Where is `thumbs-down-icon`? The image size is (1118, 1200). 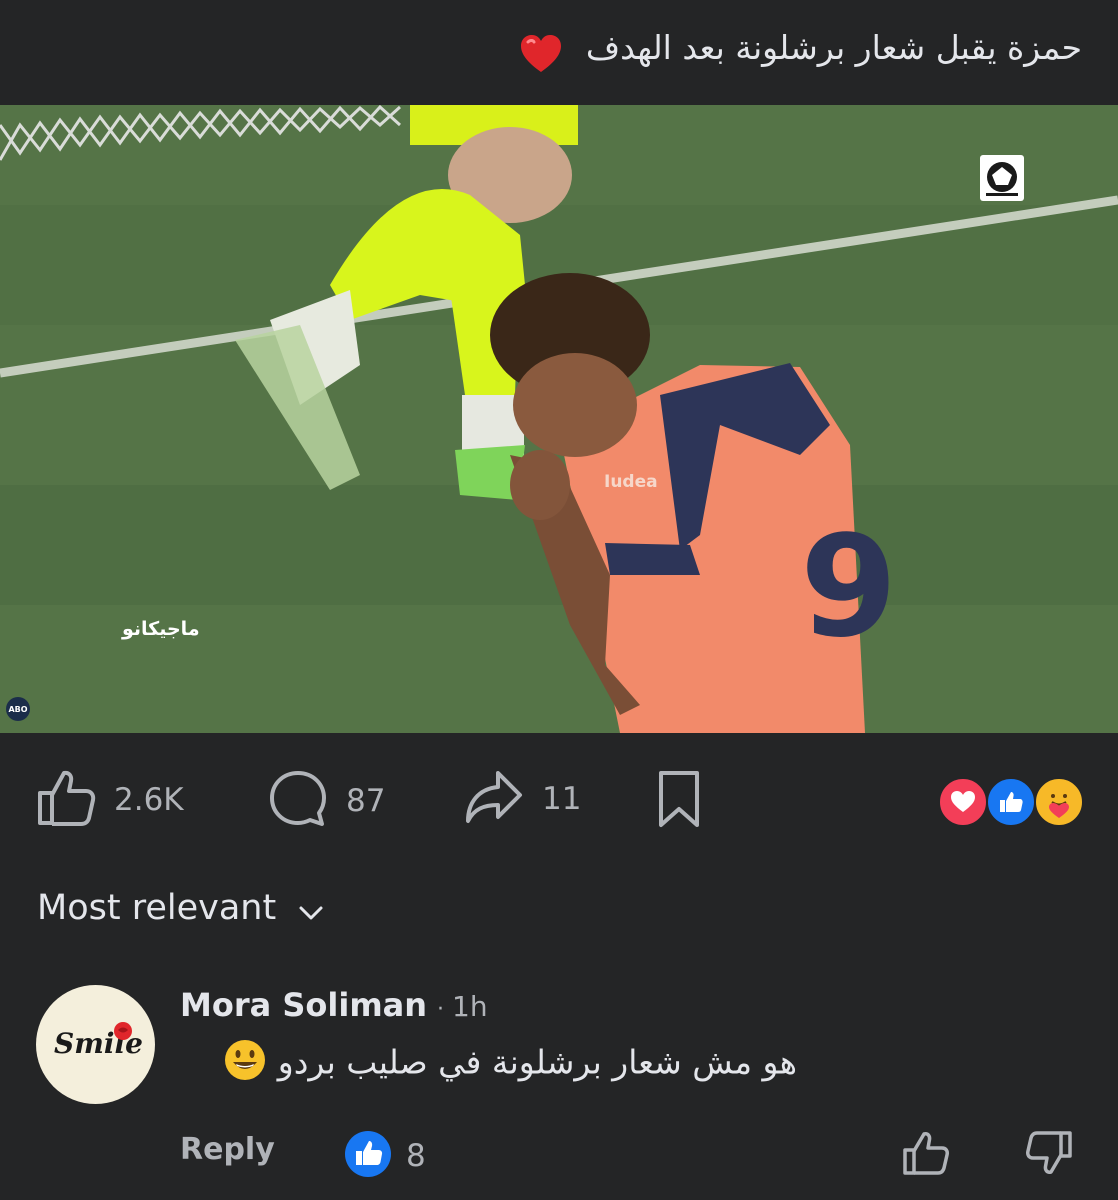
thumbs-down-icon is located at coordinates (1049, 1155).